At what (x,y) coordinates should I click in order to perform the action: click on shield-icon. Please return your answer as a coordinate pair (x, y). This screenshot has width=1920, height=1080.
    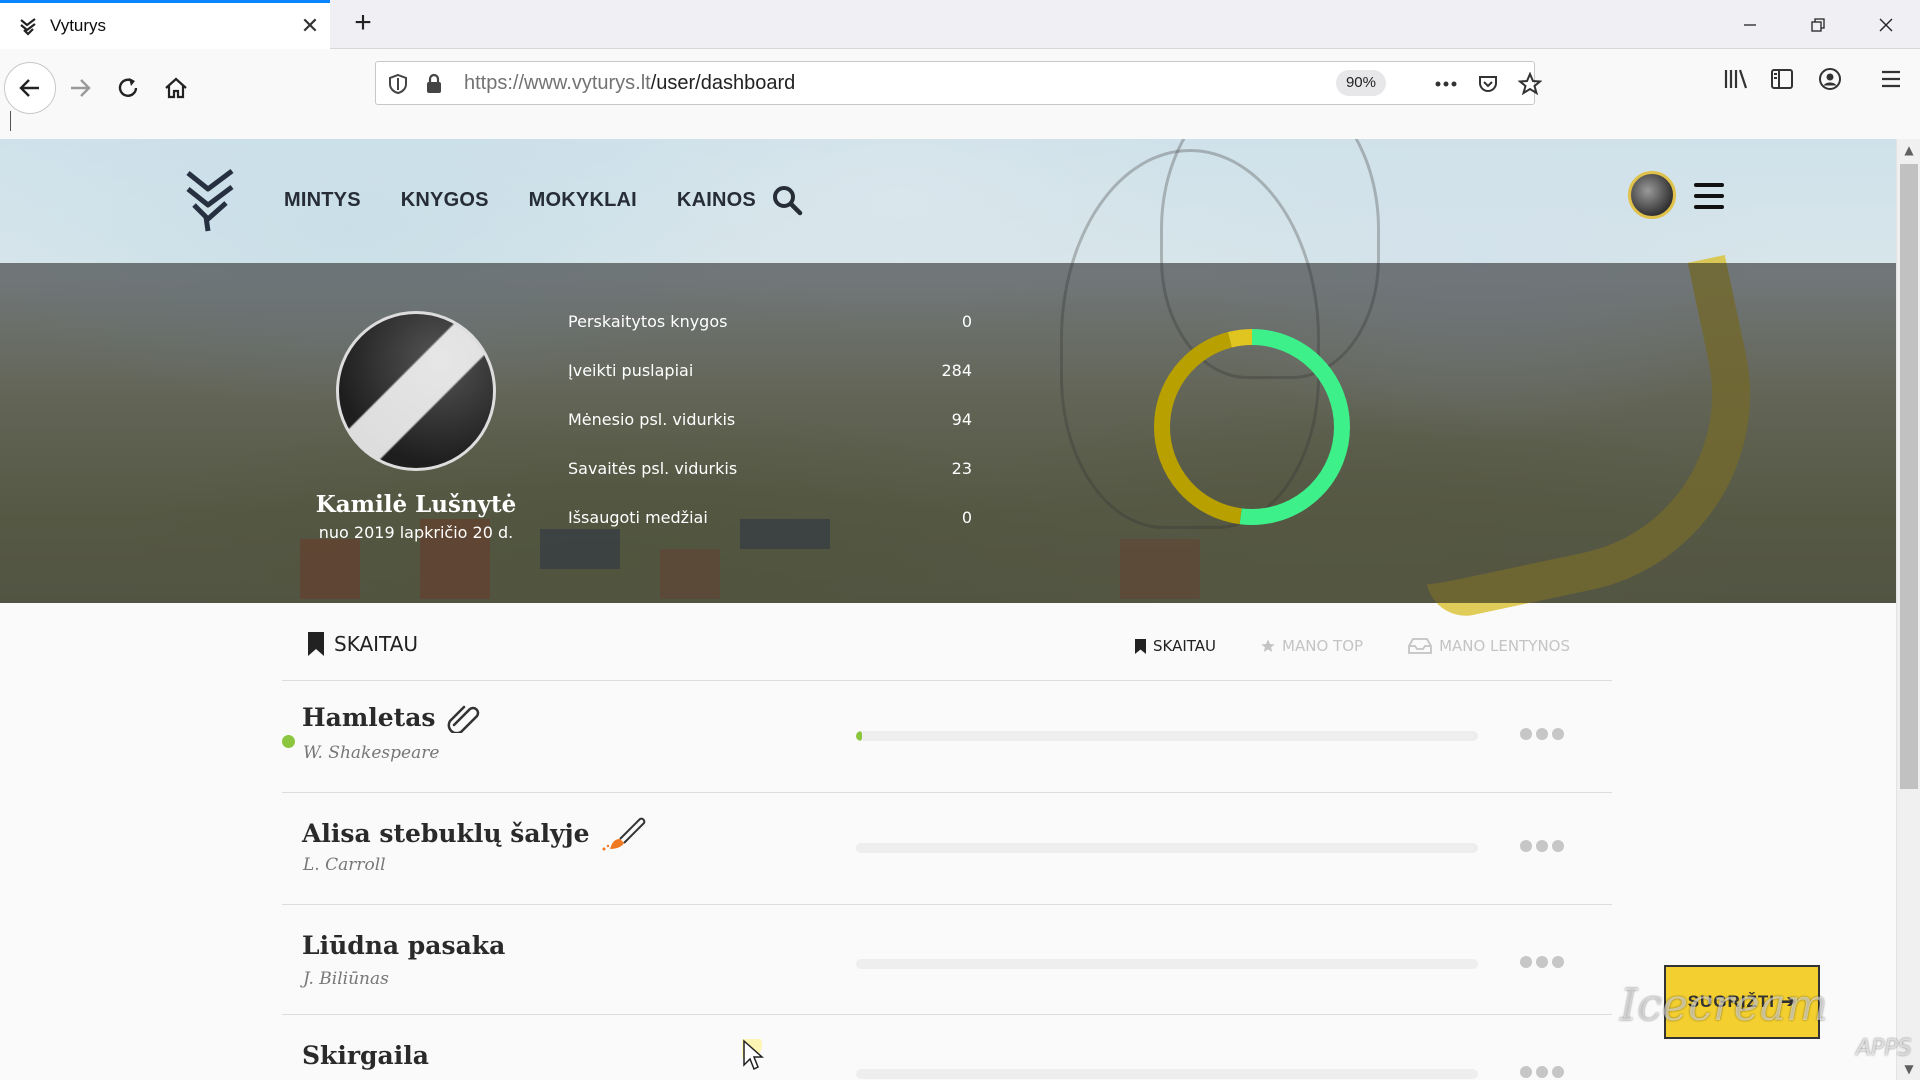
    Looking at the image, I should click on (398, 84).